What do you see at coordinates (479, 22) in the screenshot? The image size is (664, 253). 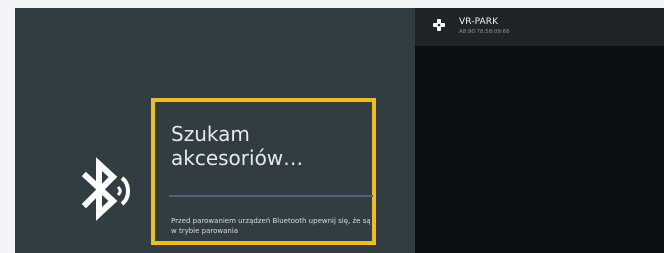 I see `device-name: VR-PARK` at bounding box center [479, 22].